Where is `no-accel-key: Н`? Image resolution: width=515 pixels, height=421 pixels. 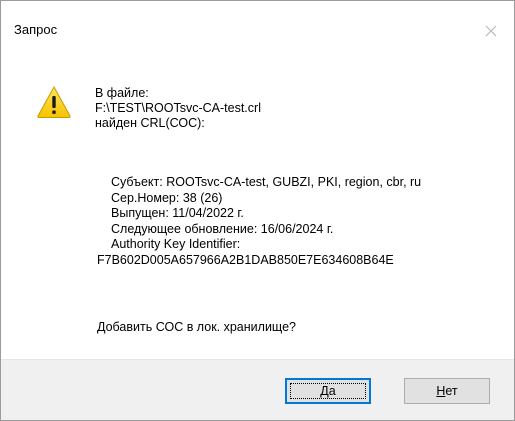 no-accel-key: Н is located at coordinates (441, 391).